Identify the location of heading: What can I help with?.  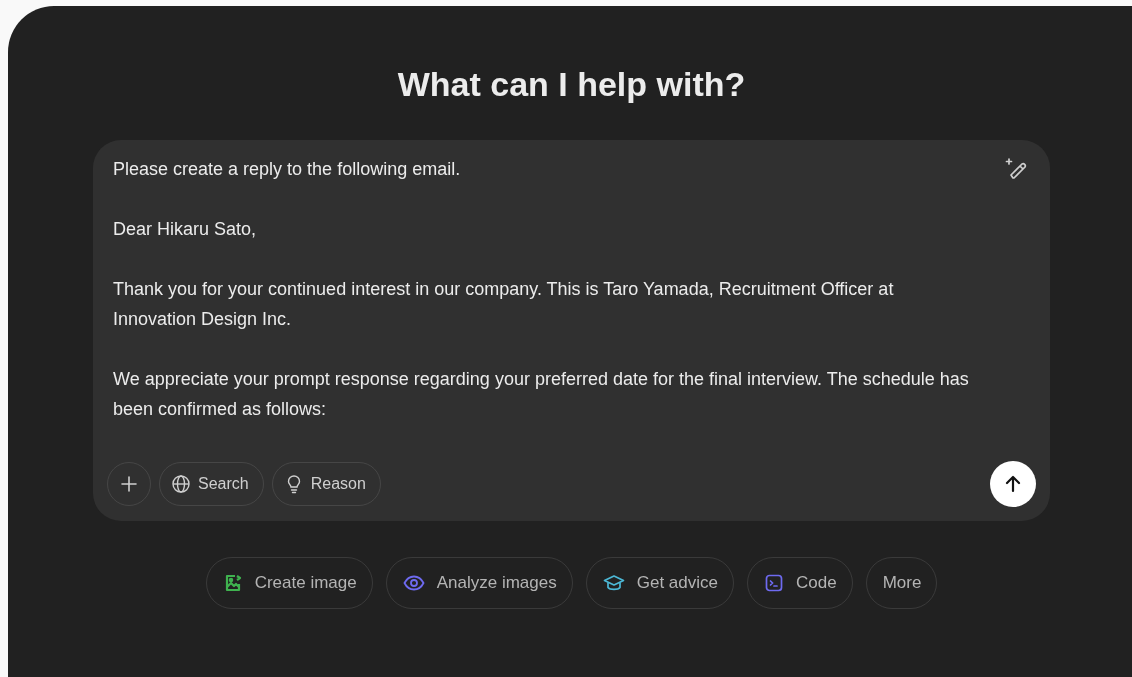
(571, 84).